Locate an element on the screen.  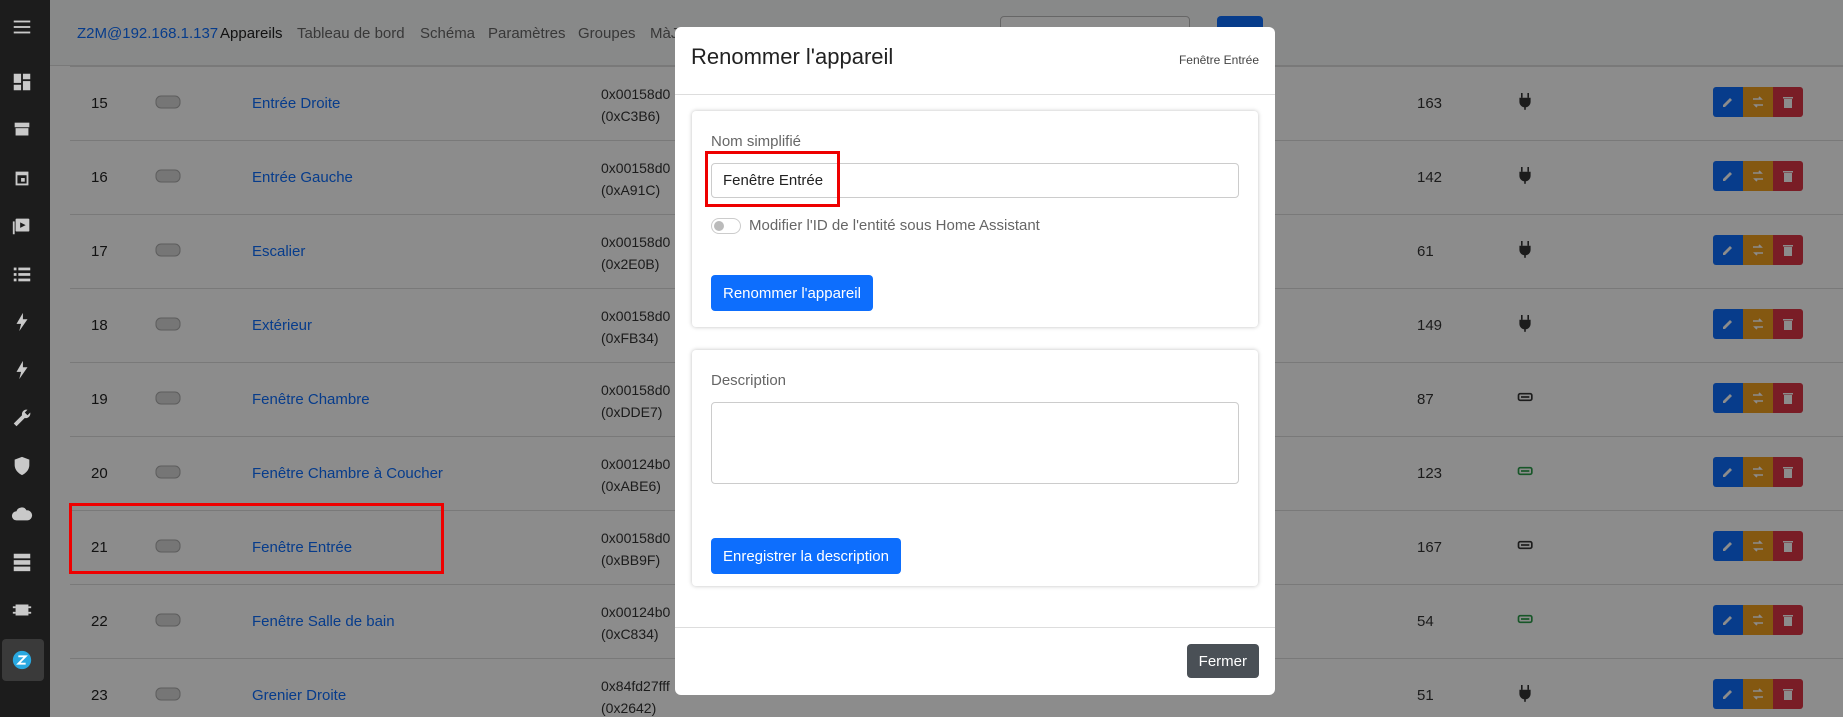
description-label: Description is located at coordinates (749, 380).